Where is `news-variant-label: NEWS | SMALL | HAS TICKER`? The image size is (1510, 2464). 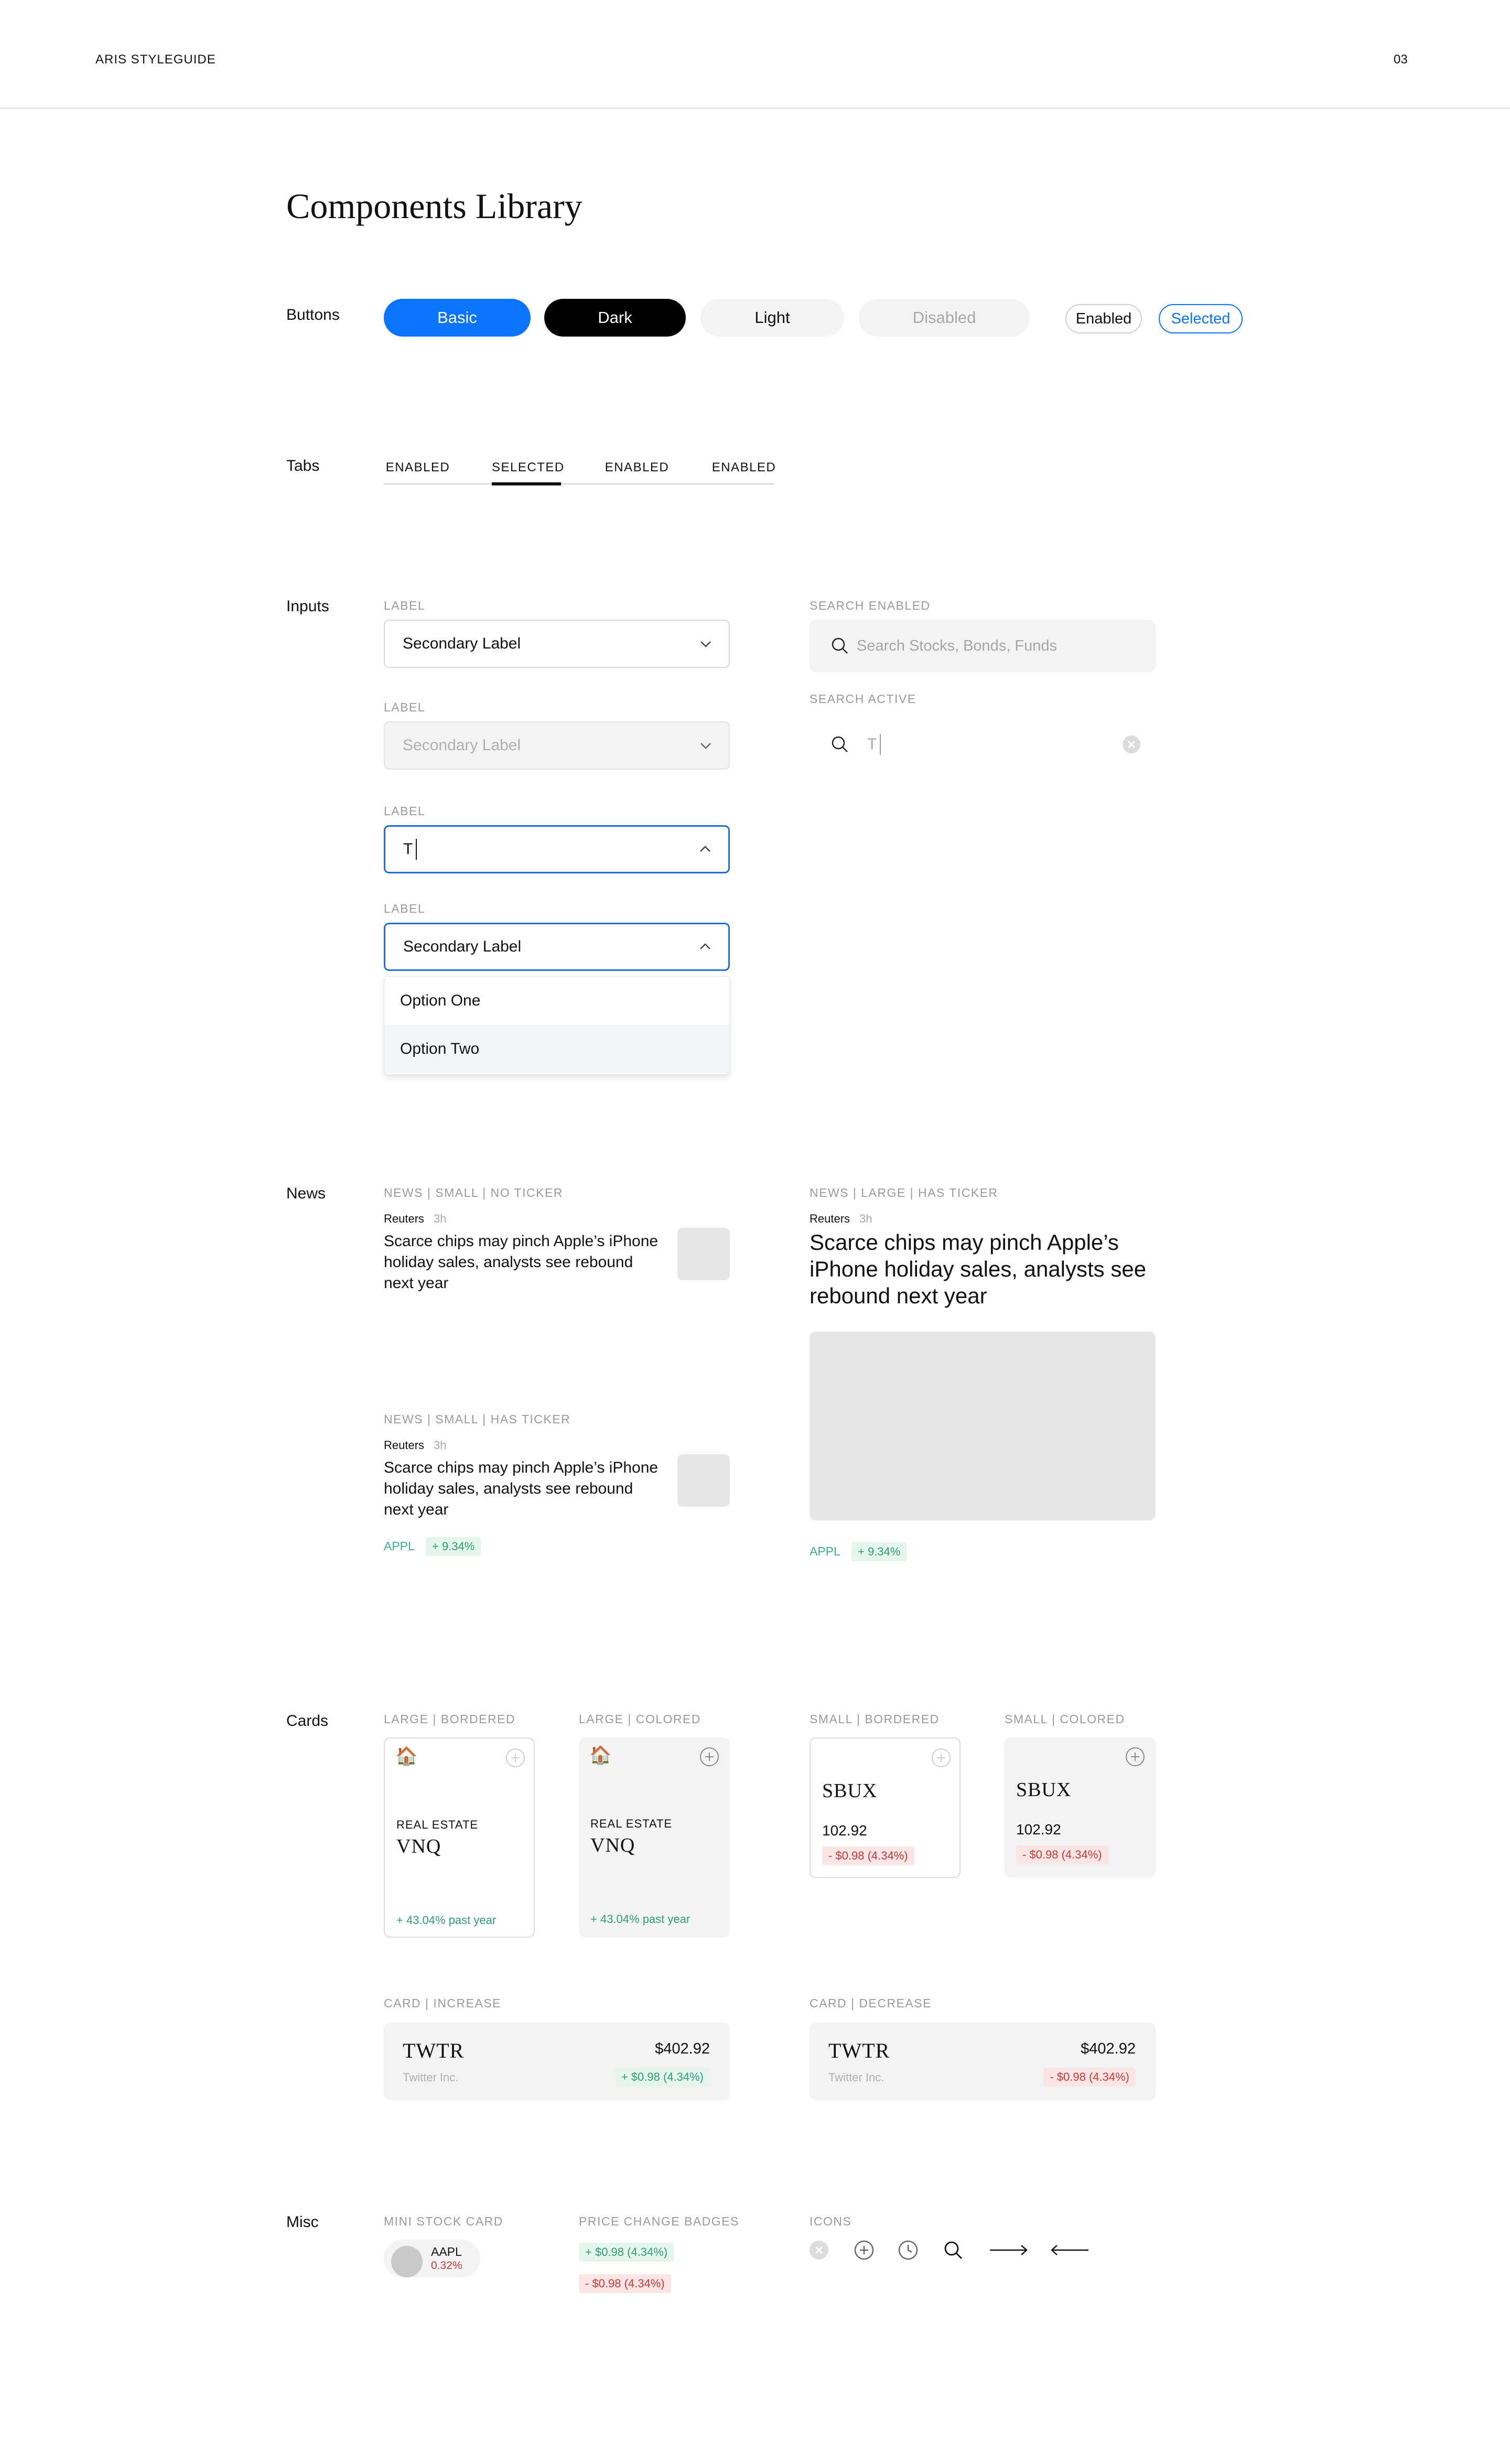 news-variant-label: NEWS | SMALL | HAS TICKER is located at coordinates (478, 1419).